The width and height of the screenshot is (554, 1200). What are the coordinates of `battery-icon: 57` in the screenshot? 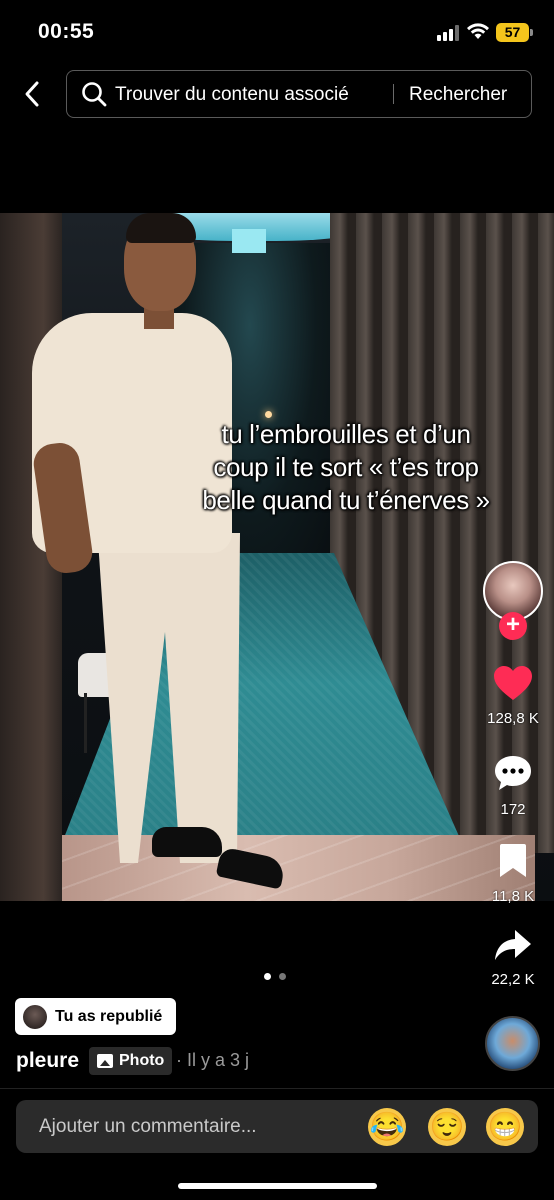 It's located at (512, 32).